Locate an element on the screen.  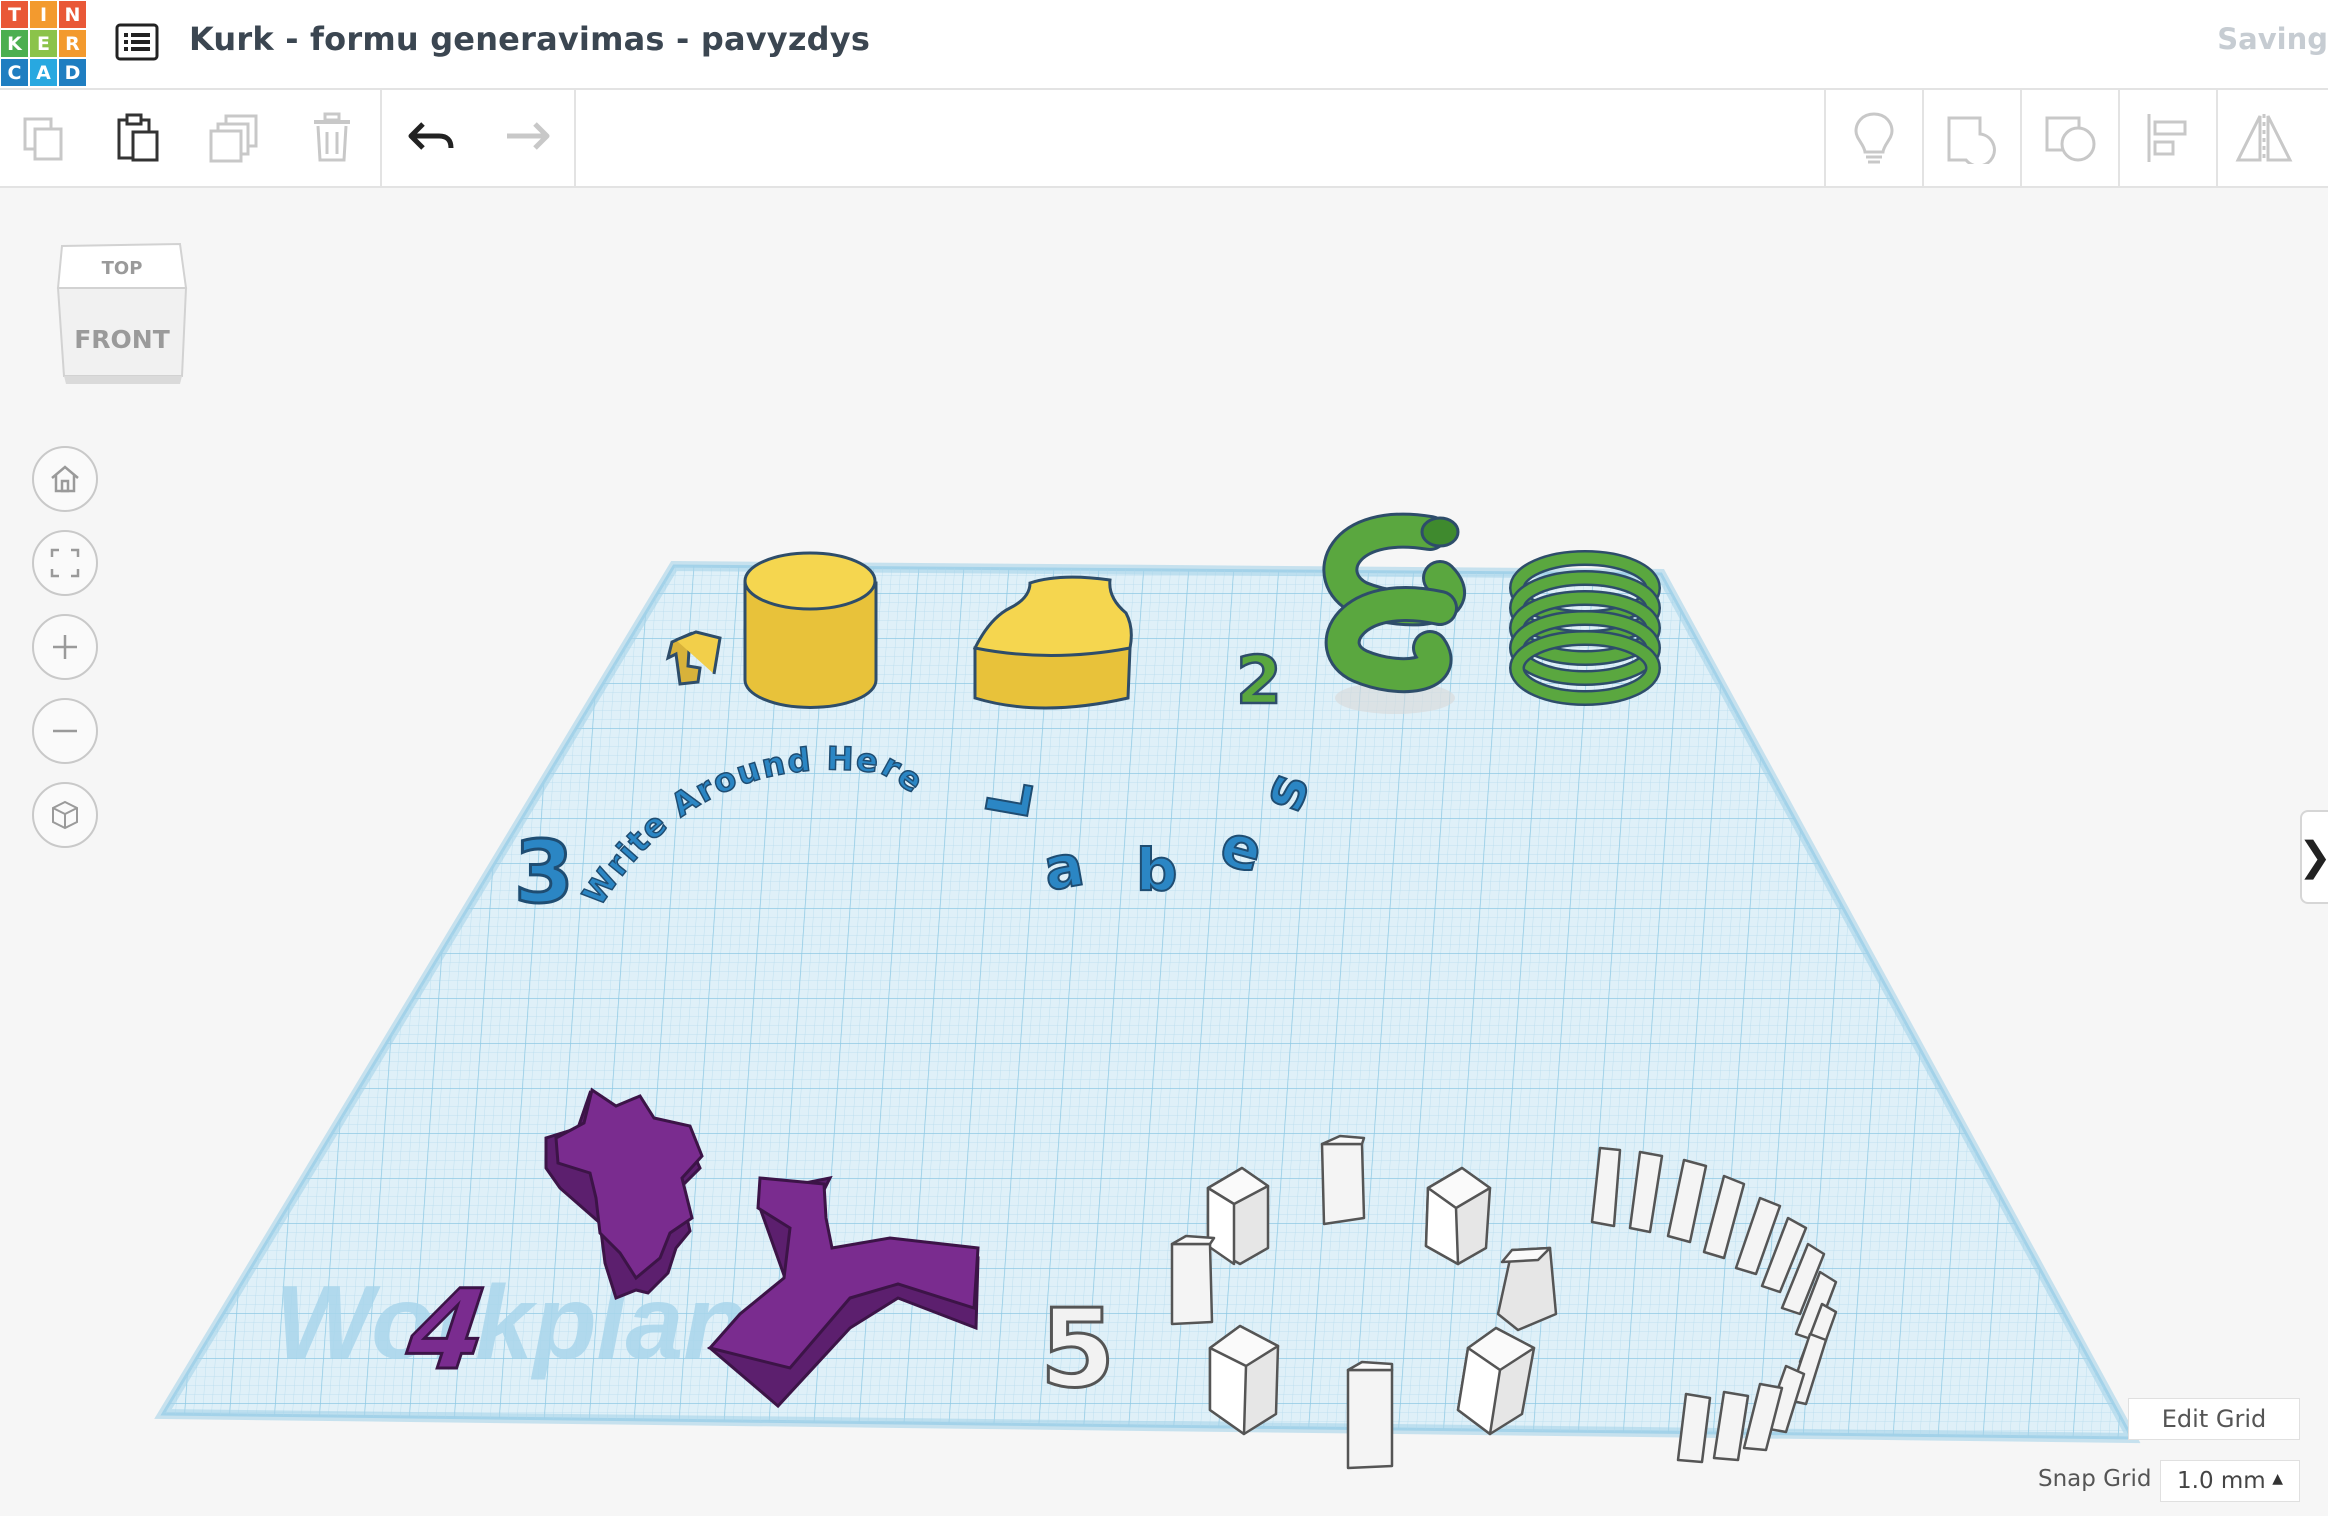
logo-letter: I is located at coordinates (43, 14).